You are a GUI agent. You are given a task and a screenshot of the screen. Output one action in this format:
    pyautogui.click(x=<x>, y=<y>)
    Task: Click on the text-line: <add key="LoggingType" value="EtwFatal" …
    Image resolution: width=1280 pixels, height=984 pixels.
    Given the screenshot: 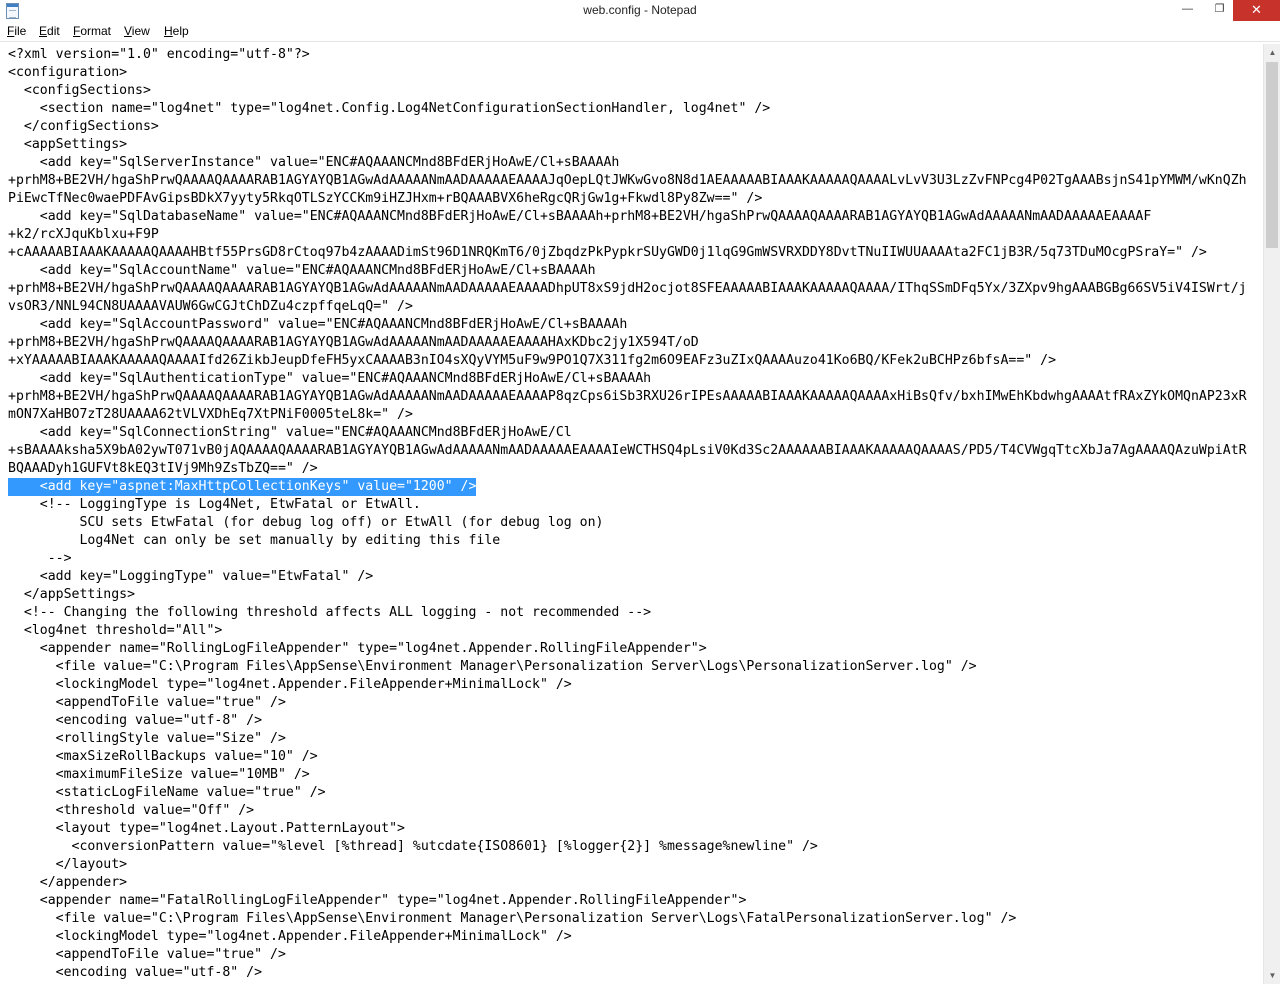 What is the action you would take?
    pyautogui.click(x=190, y=577)
    